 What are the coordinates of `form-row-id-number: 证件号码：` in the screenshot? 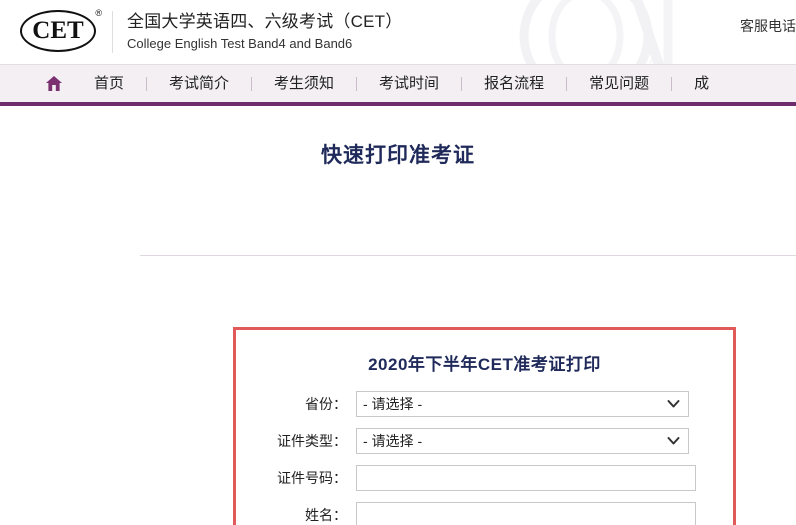 It's located at (484, 478).